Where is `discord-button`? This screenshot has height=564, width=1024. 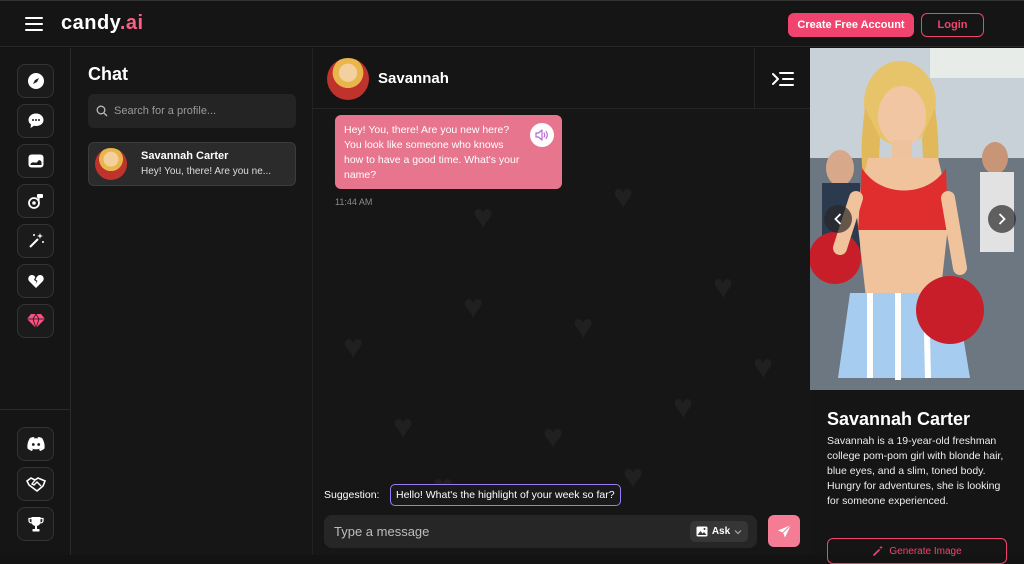
discord-button is located at coordinates (35, 444).